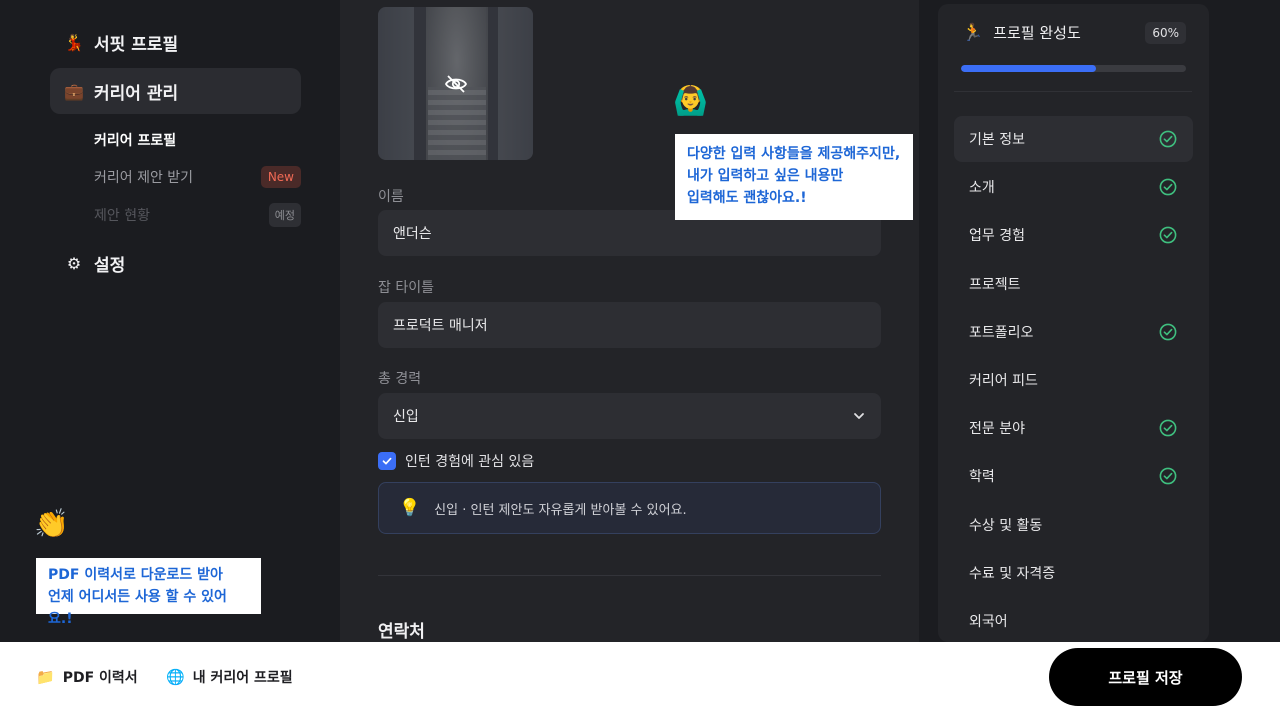  I want to click on tooltip-line: 내가 입력하고 싶은 내용만, so click(765, 176).